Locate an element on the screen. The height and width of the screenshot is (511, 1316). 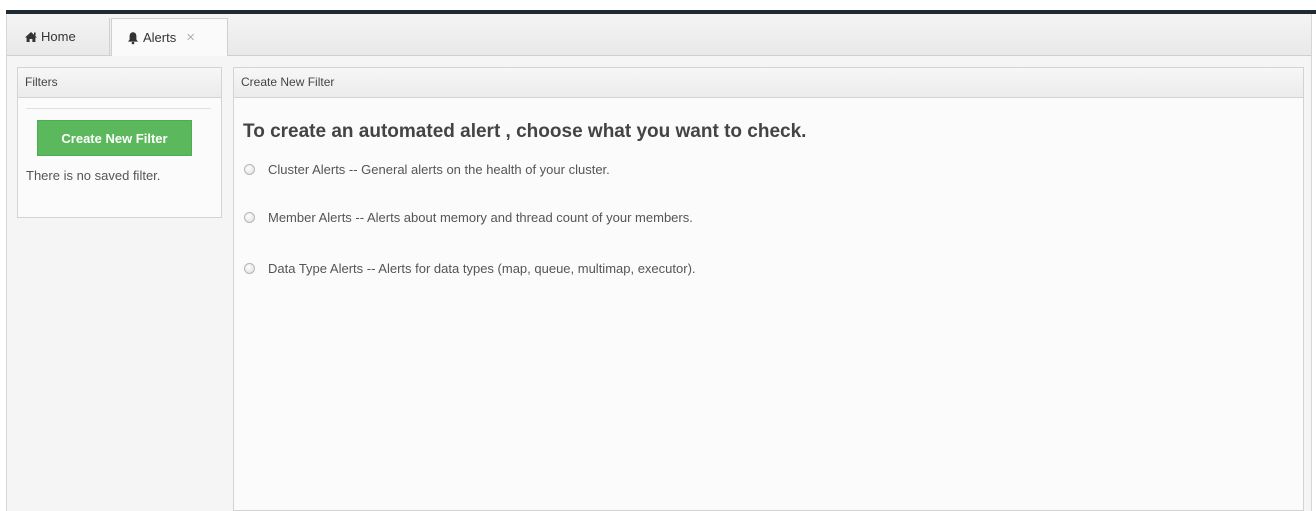
empty-filters-message: There is no saved filter. is located at coordinates (93, 175).